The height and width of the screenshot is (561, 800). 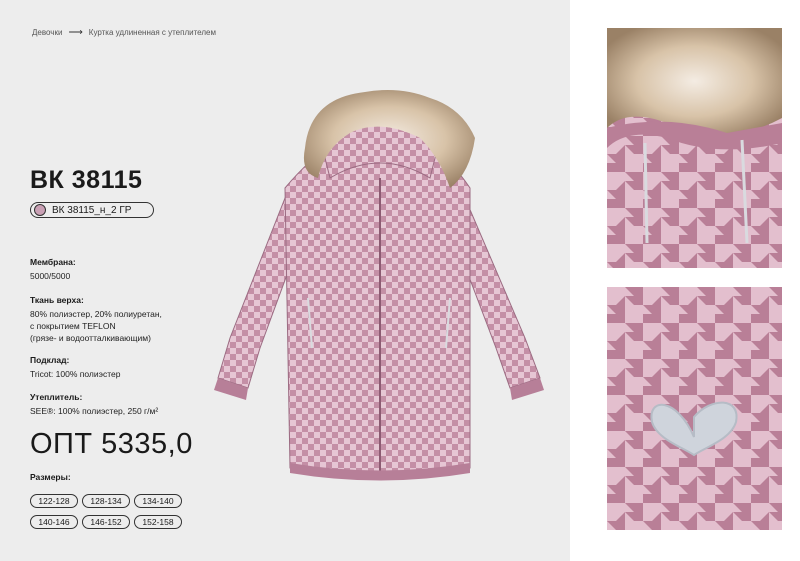 What do you see at coordinates (75, 32) in the screenshot?
I see `arrow-right-icon: ⟶` at bounding box center [75, 32].